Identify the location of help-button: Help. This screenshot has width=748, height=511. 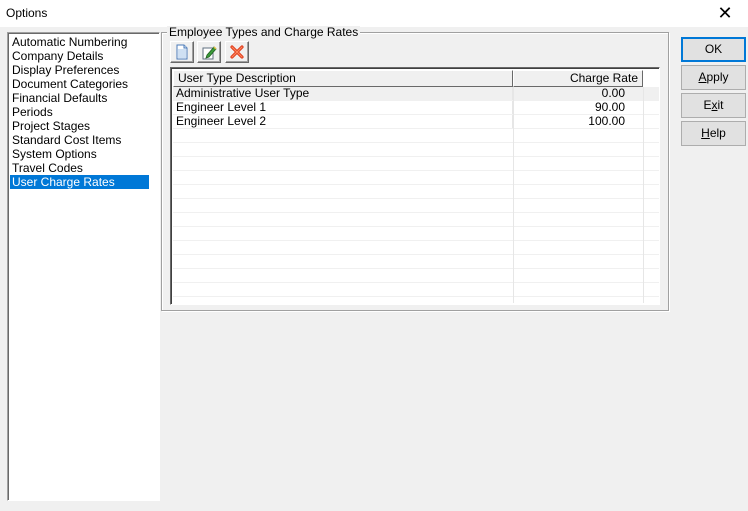
(713, 133).